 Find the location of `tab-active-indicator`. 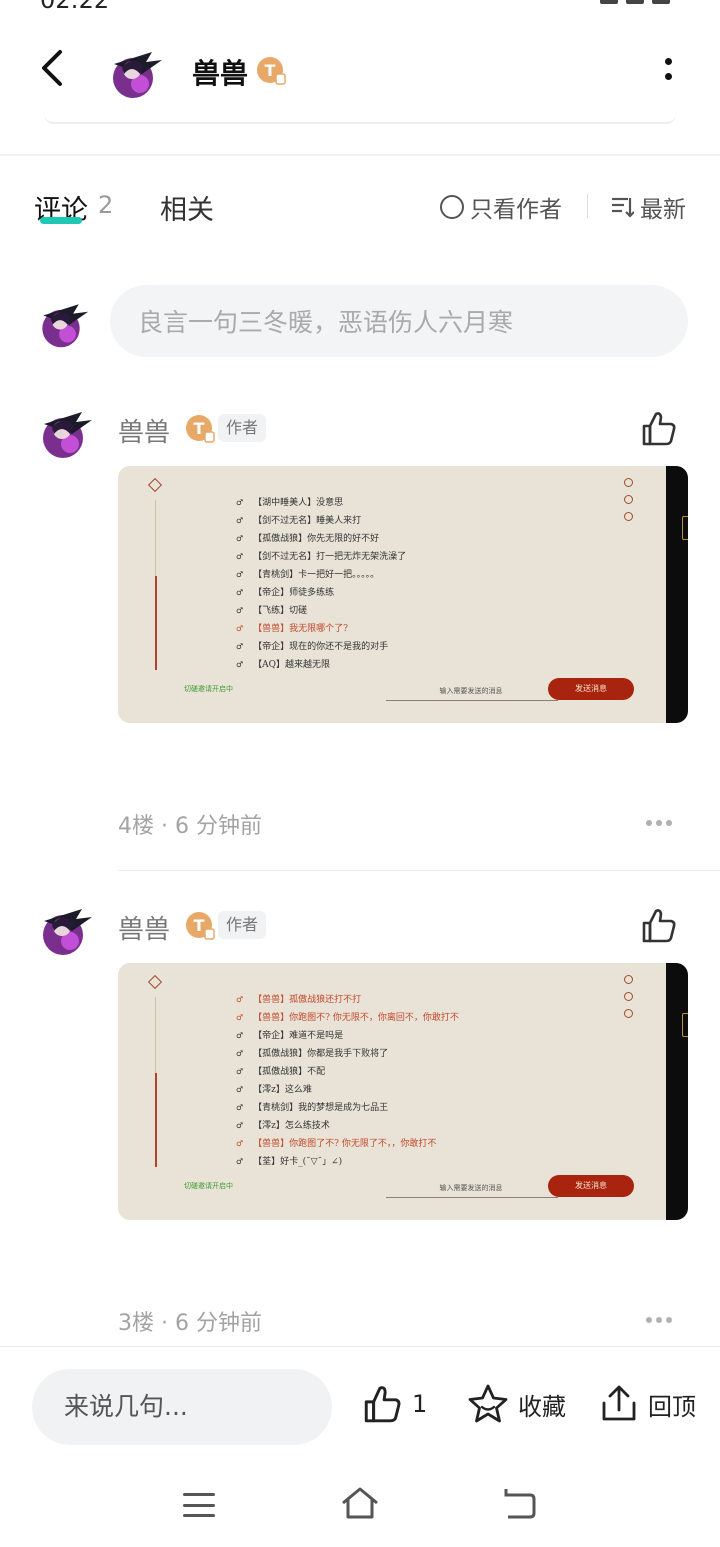

tab-active-indicator is located at coordinates (61, 220).